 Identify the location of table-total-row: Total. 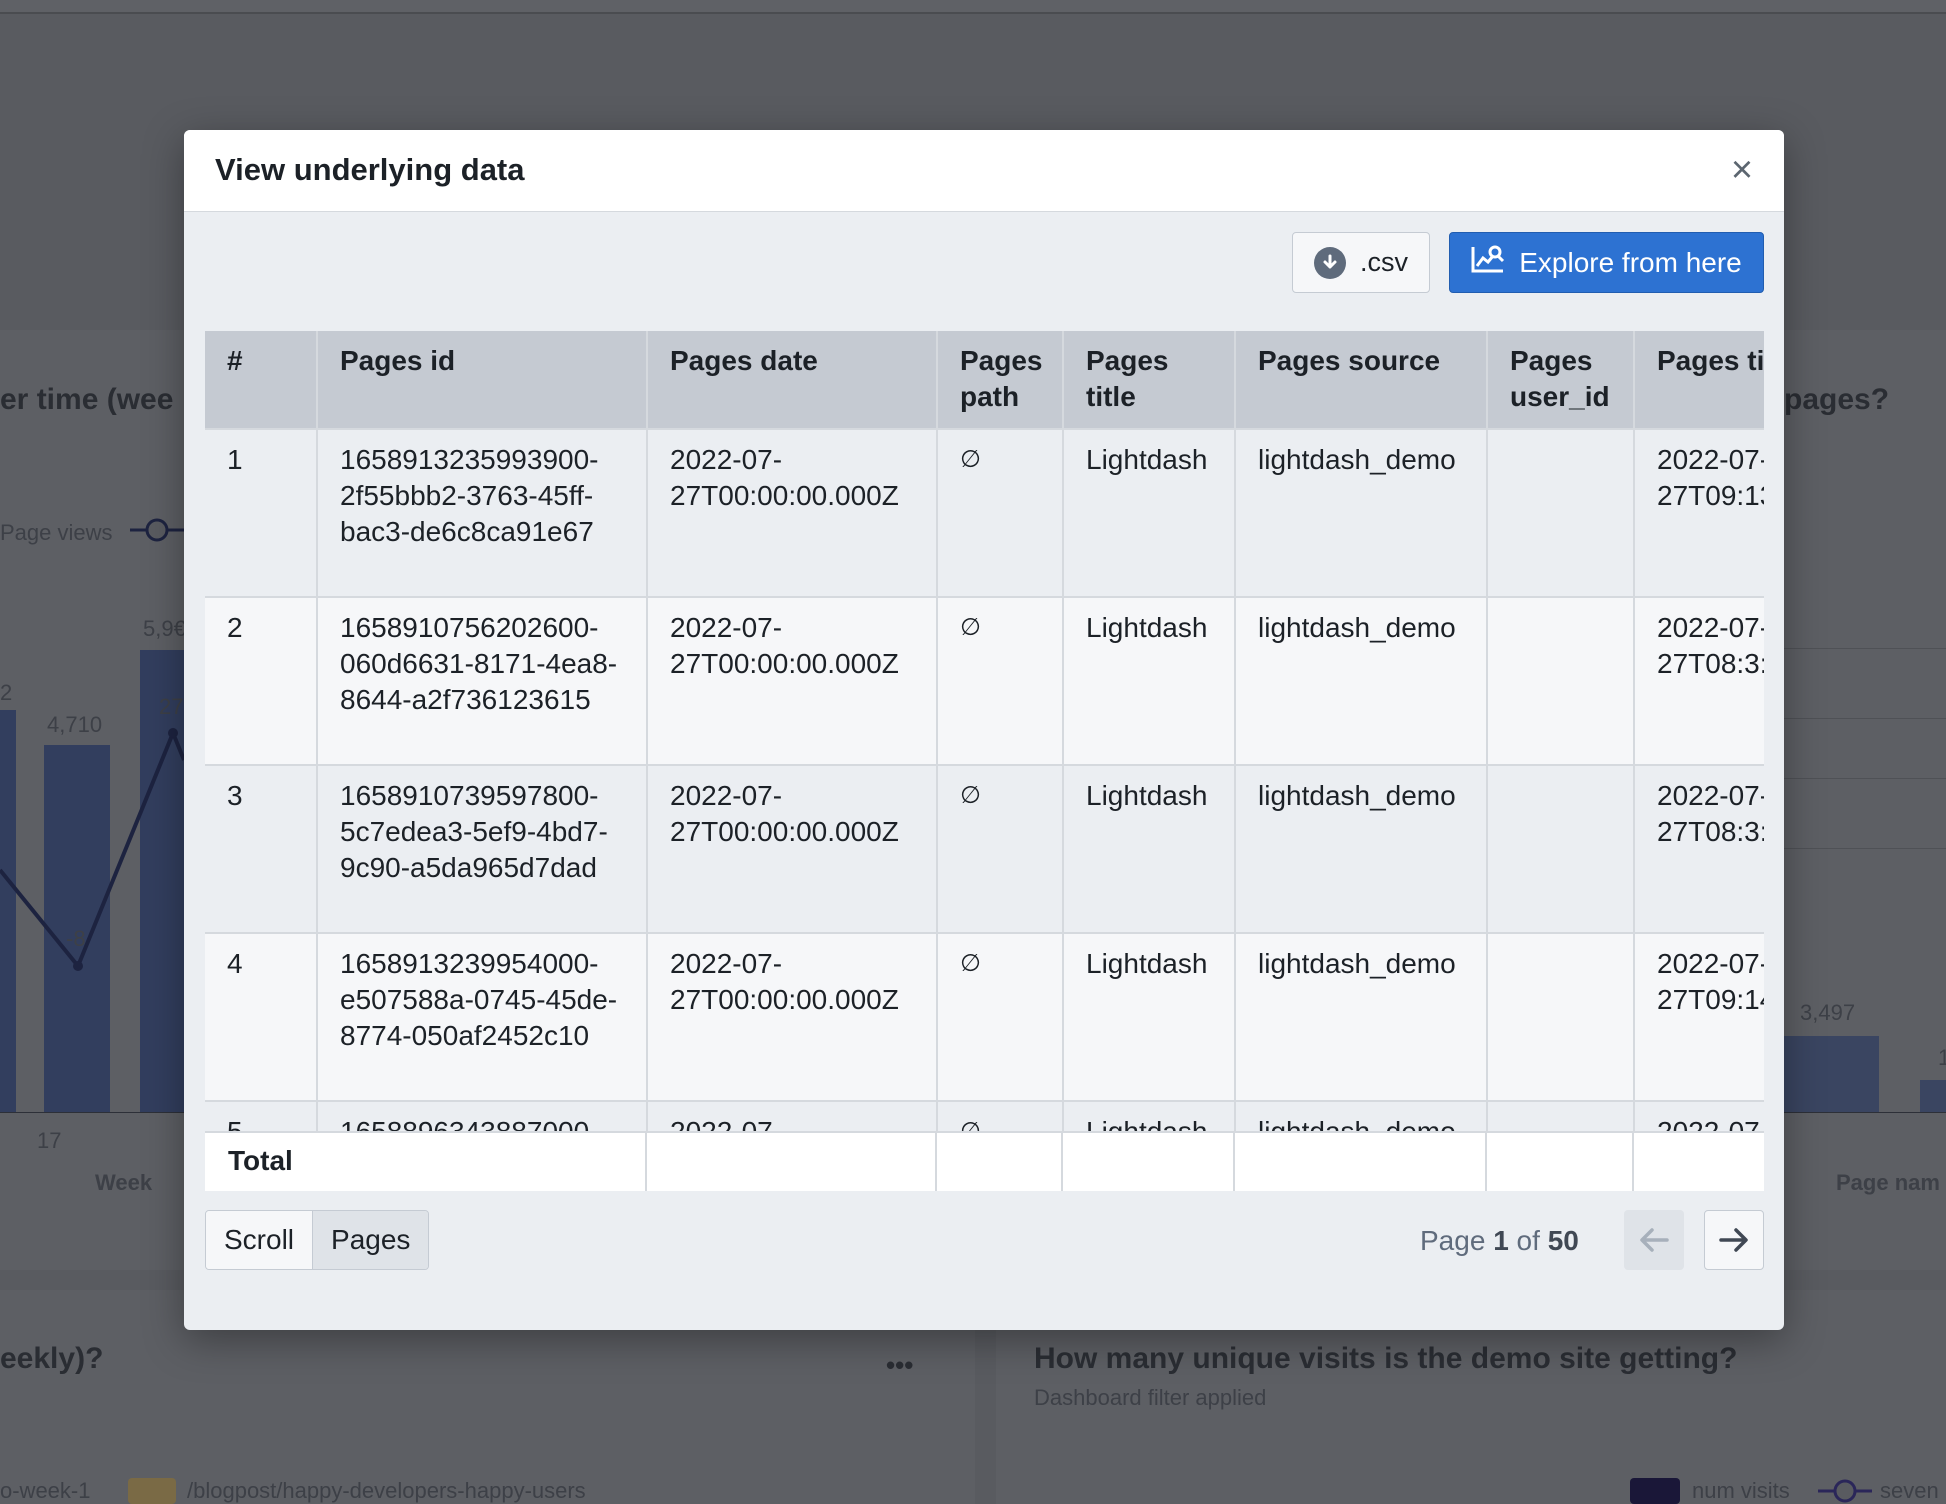
(984, 1161).